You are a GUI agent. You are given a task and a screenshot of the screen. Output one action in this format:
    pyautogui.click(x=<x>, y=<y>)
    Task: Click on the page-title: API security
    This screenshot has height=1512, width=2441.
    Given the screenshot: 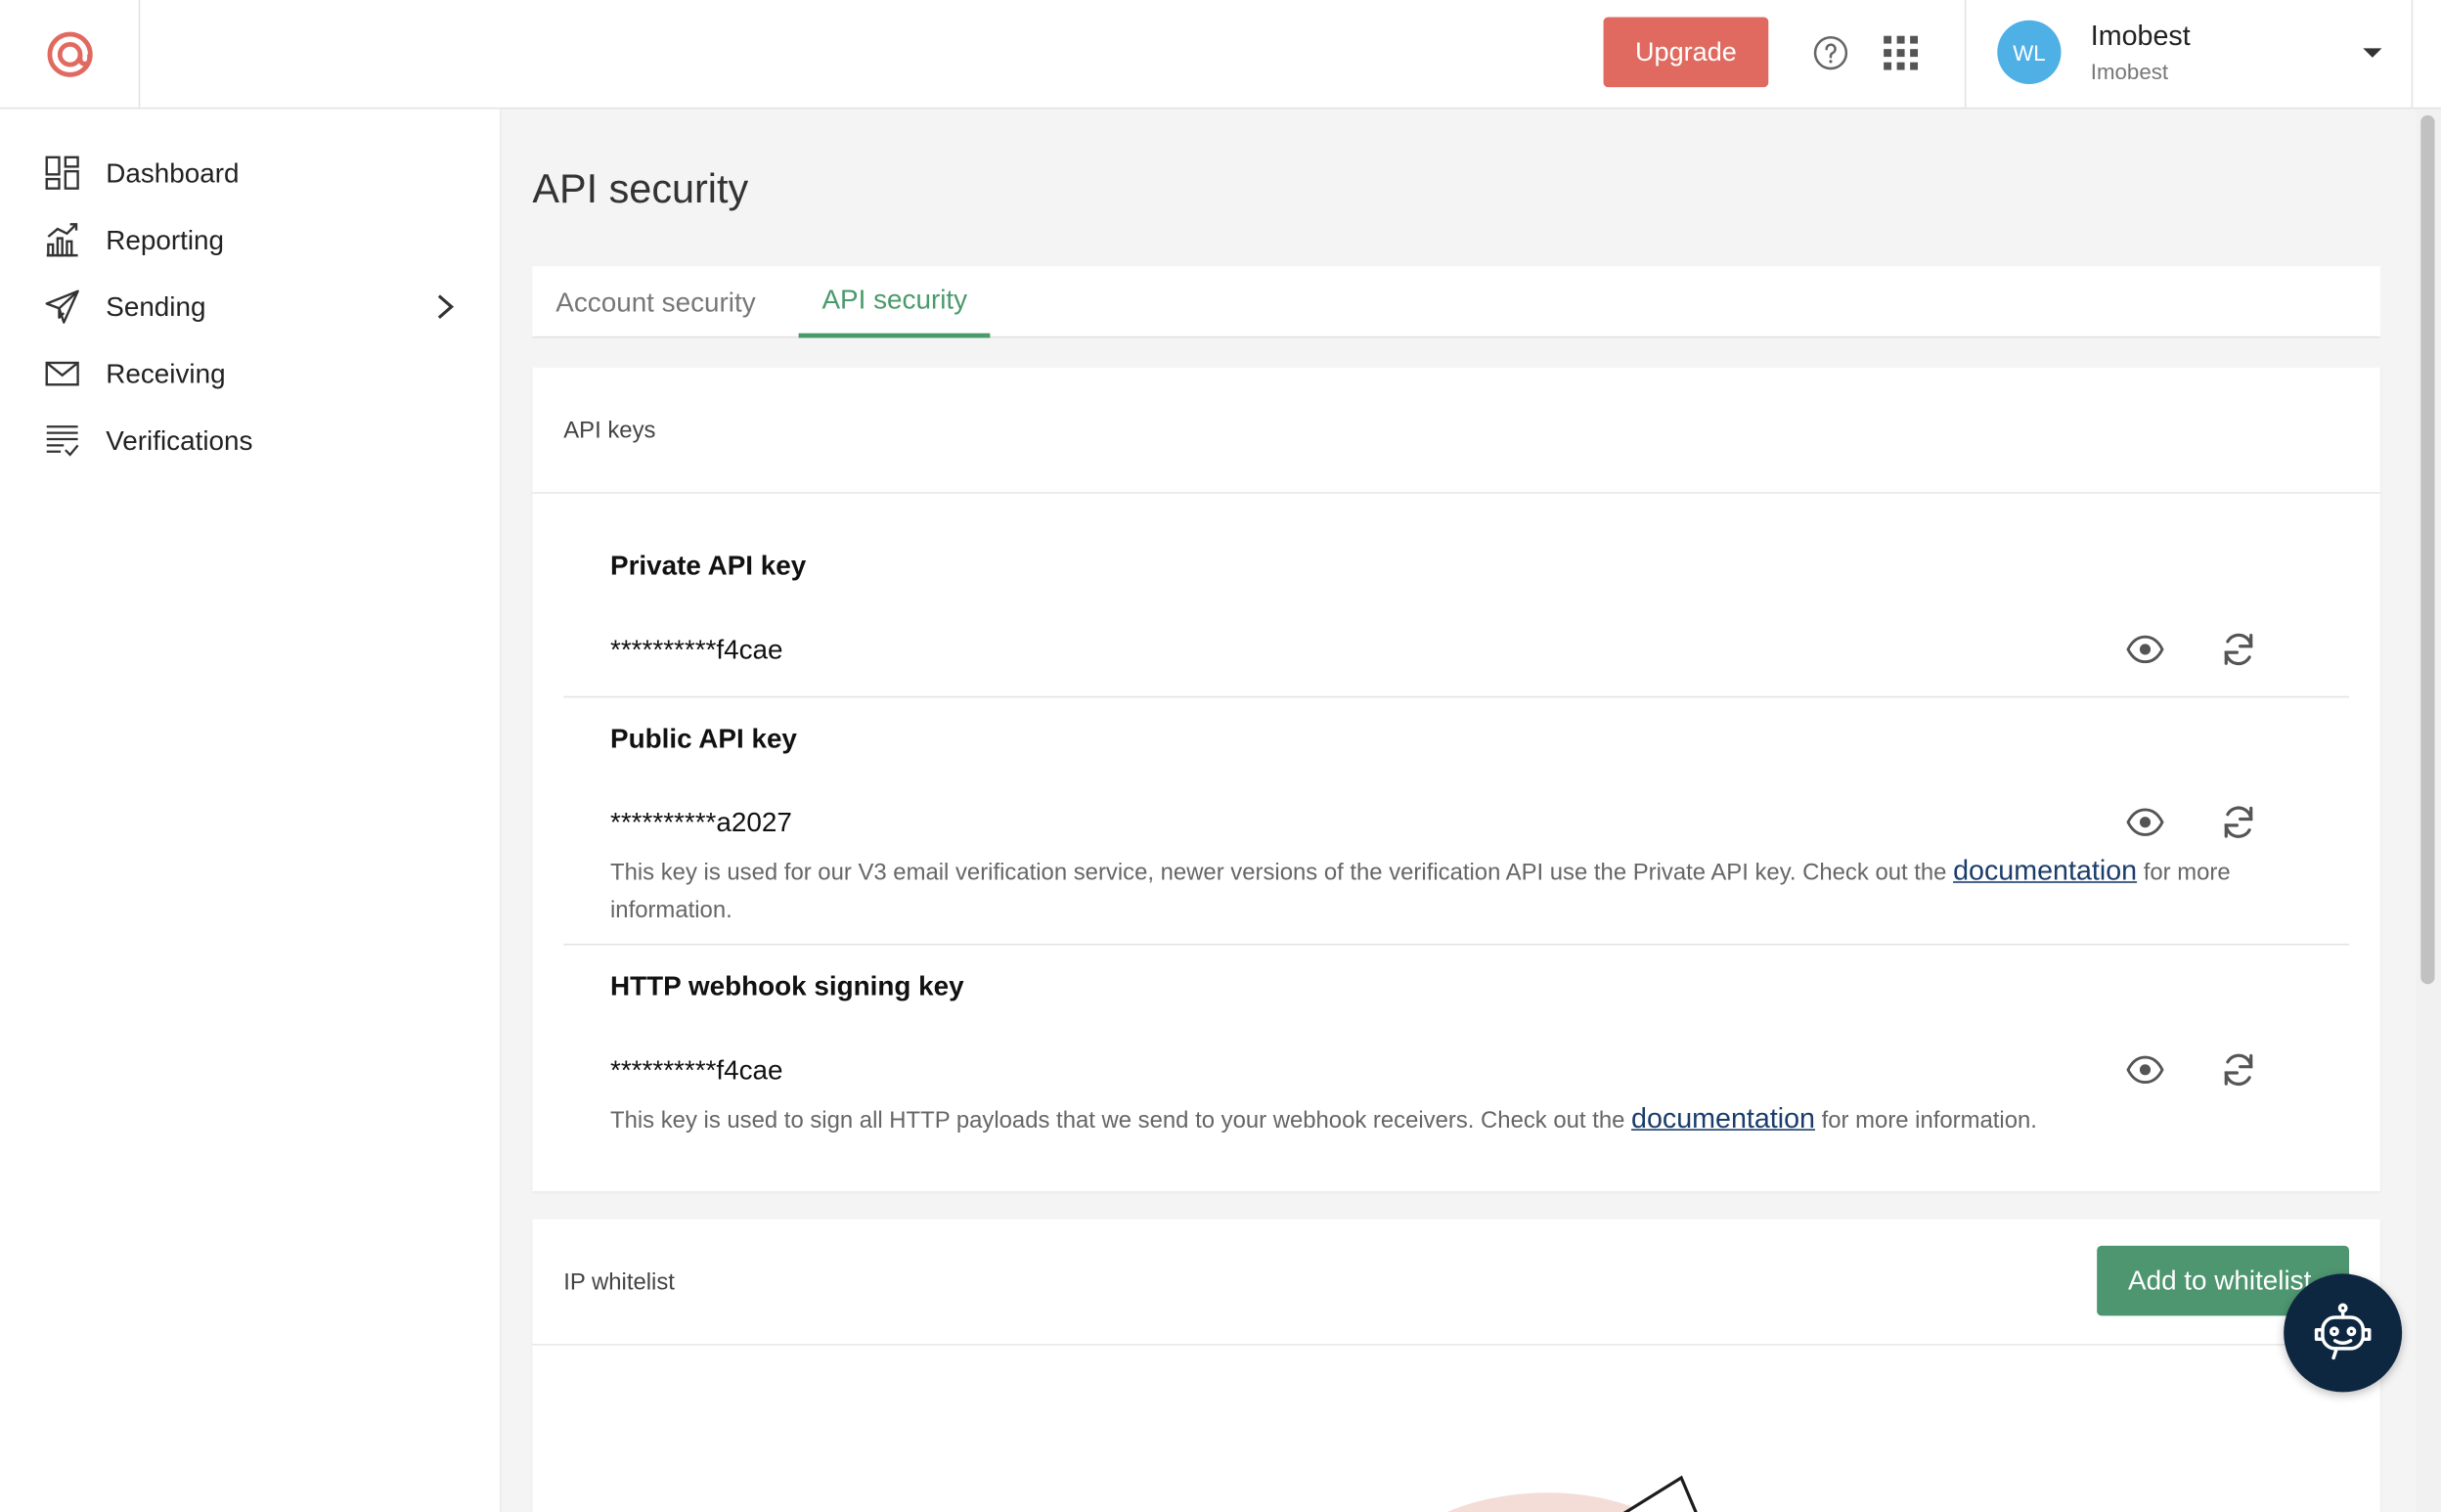 What is the action you would take?
    pyautogui.click(x=641, y=188)
    